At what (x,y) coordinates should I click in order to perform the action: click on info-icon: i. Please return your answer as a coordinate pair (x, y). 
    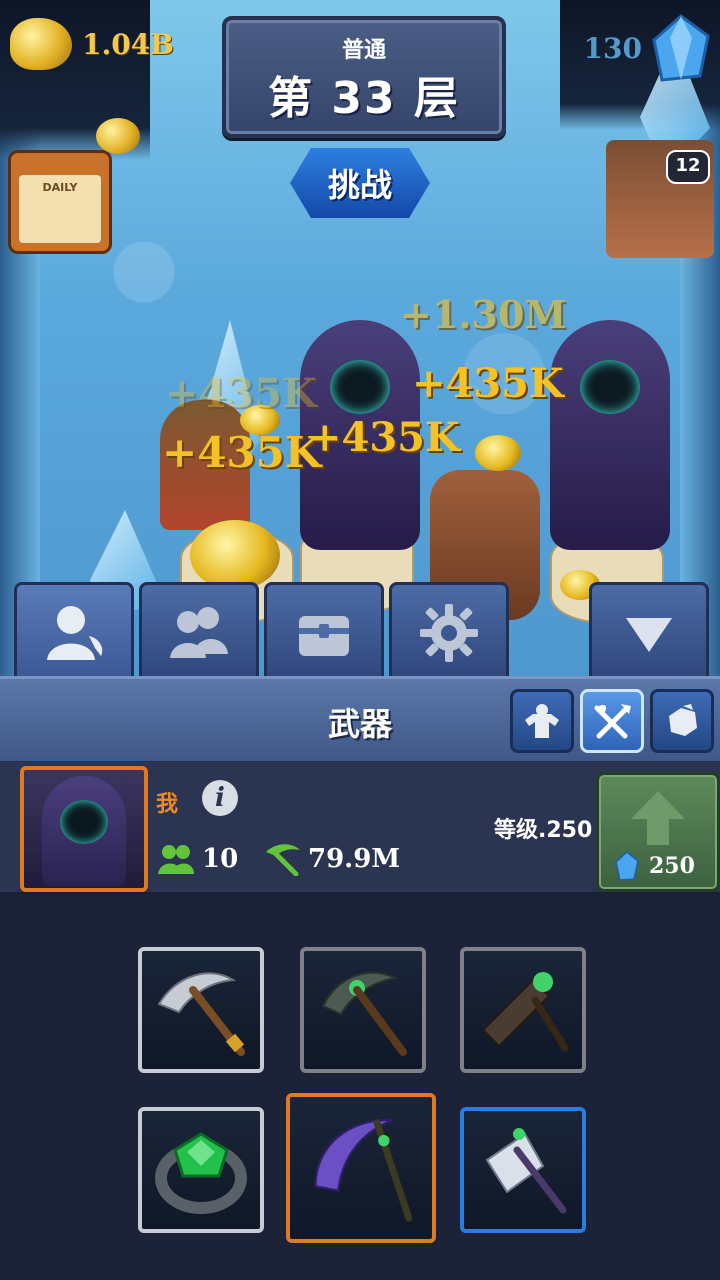
    Looking at the image, I should click on (220, 798).